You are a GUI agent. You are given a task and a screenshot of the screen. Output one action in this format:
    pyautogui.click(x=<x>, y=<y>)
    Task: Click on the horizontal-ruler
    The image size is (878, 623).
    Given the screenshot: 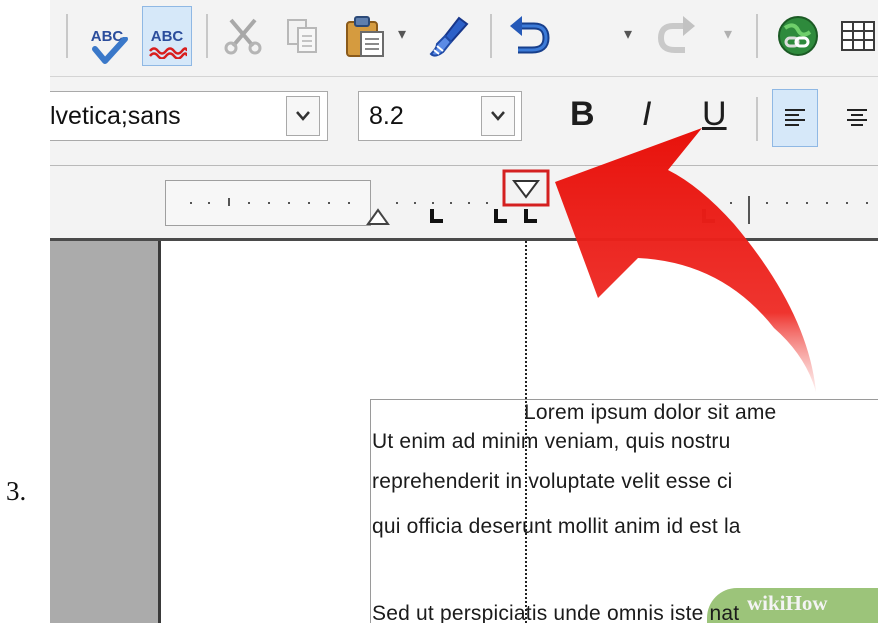 What is the action you would take?
    pyautogui.click(x=464, y=203)
    